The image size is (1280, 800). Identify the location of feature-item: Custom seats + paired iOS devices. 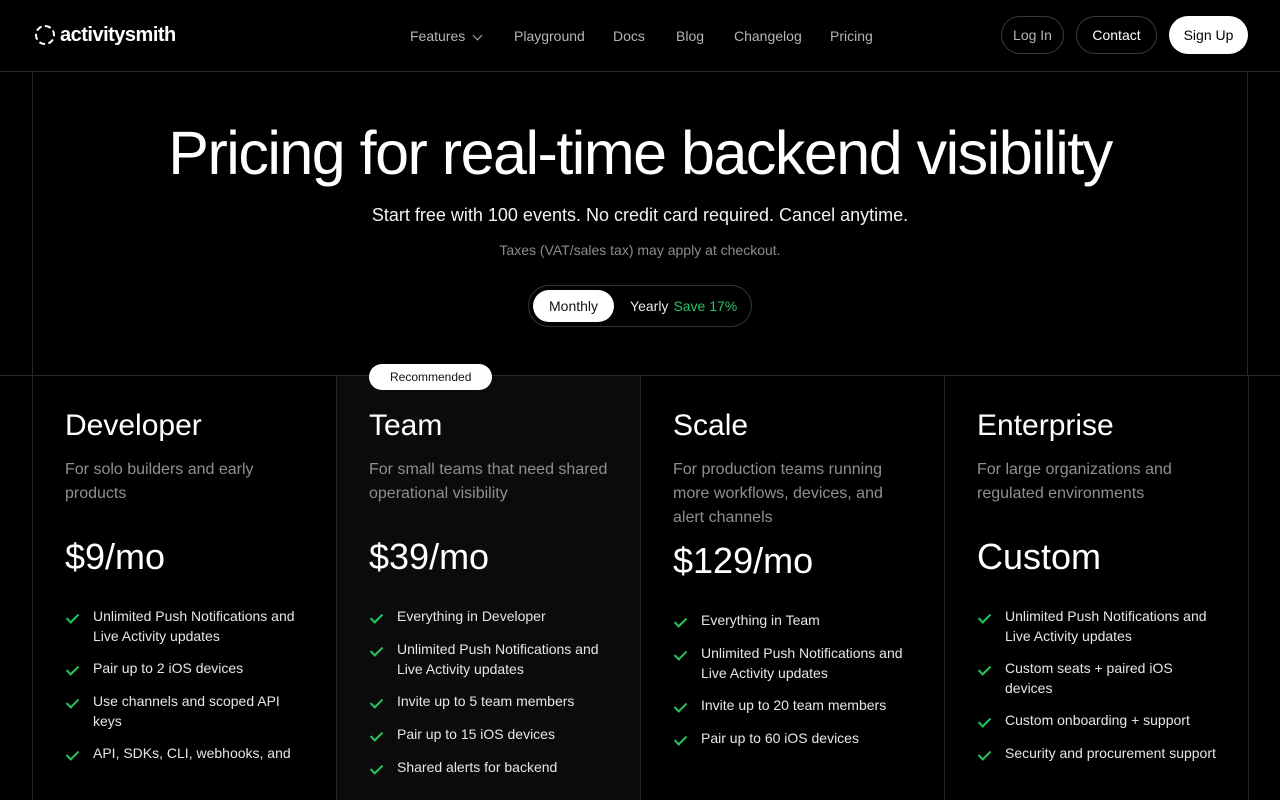
(1097, 678).